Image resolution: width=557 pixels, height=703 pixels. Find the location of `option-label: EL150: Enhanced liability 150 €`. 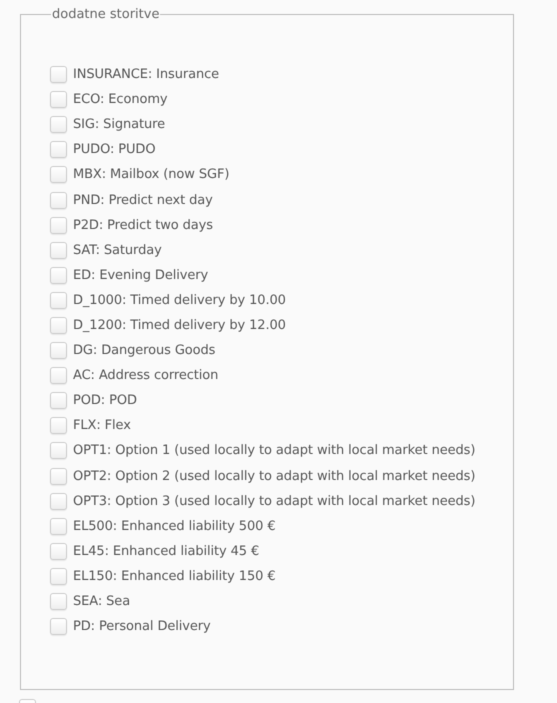

option-label: EL150: Enhanced liability 150 € is located at coordinates (174, 576).